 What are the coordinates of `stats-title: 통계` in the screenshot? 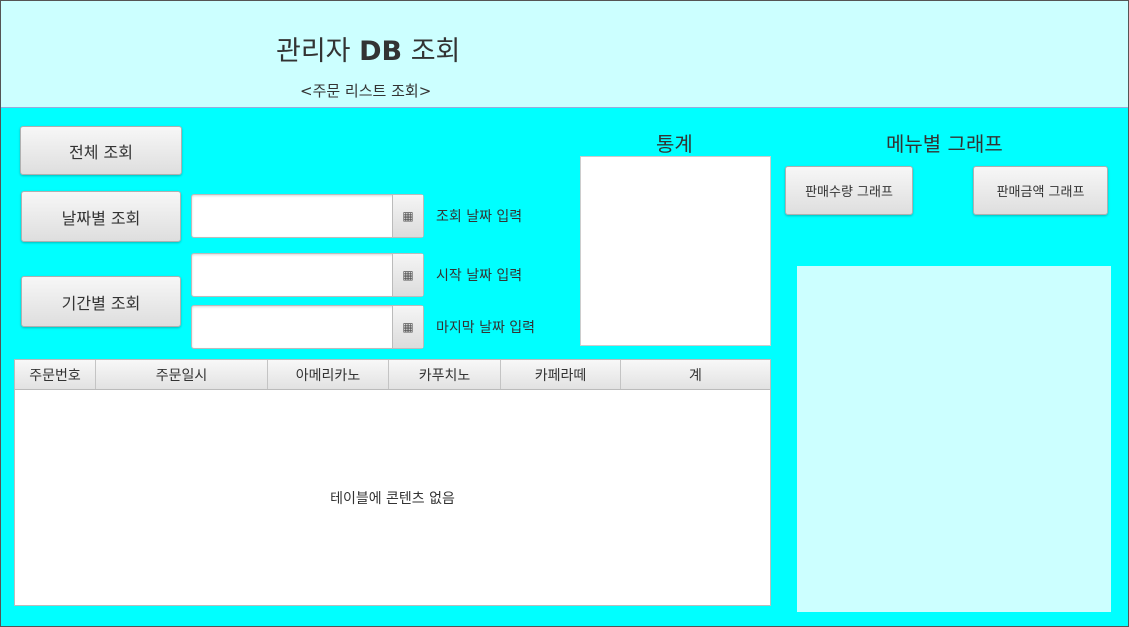 It's located at (674, 144).